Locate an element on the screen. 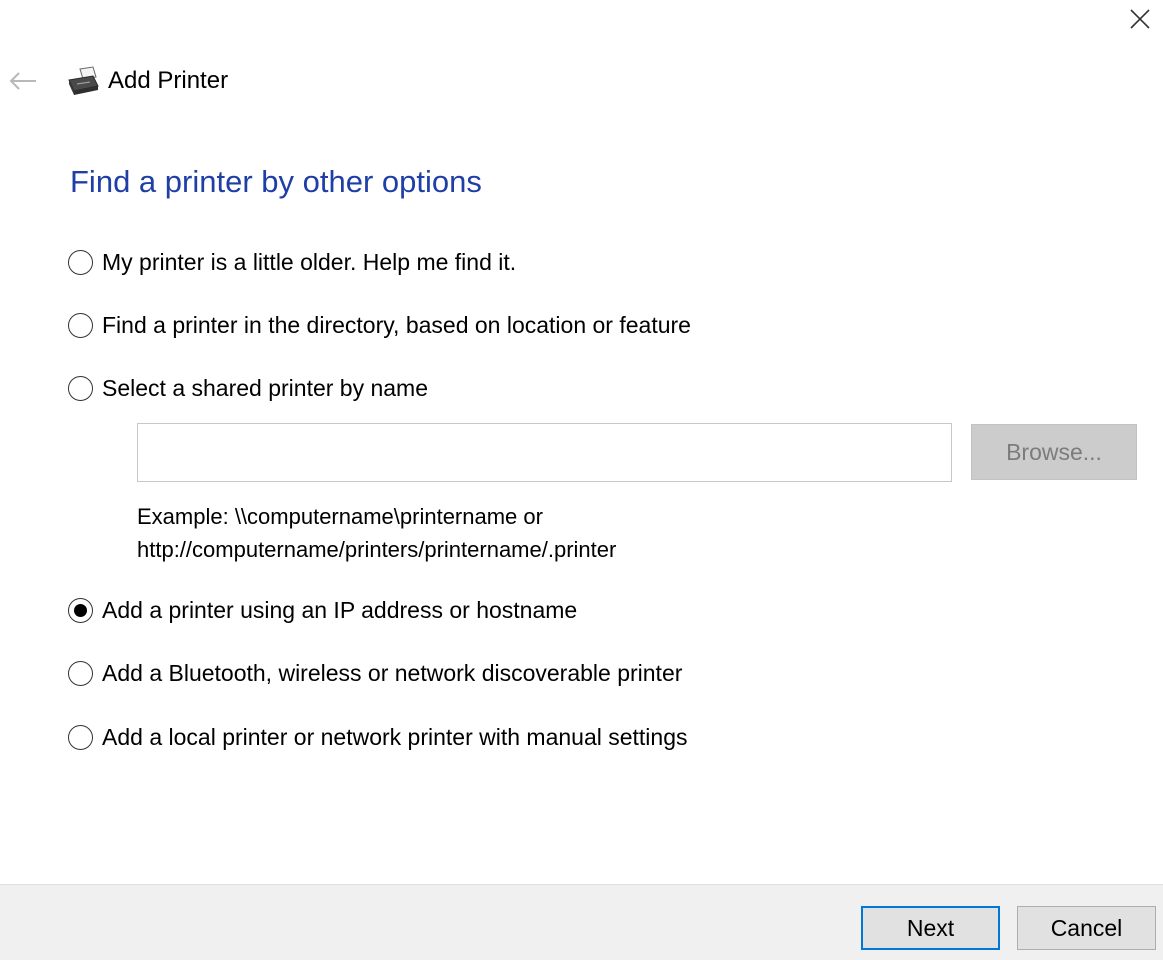 The image size is (1163, 960). close-icon is located at coordinates (1140, 19).